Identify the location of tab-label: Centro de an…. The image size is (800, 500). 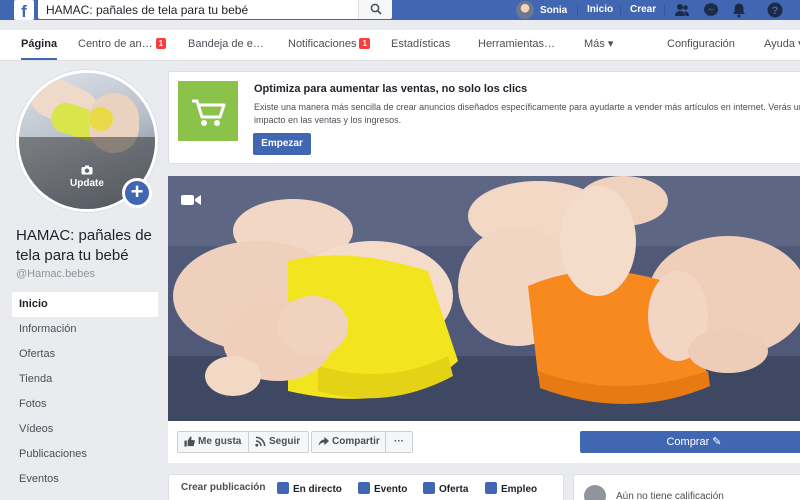
(115, 44).